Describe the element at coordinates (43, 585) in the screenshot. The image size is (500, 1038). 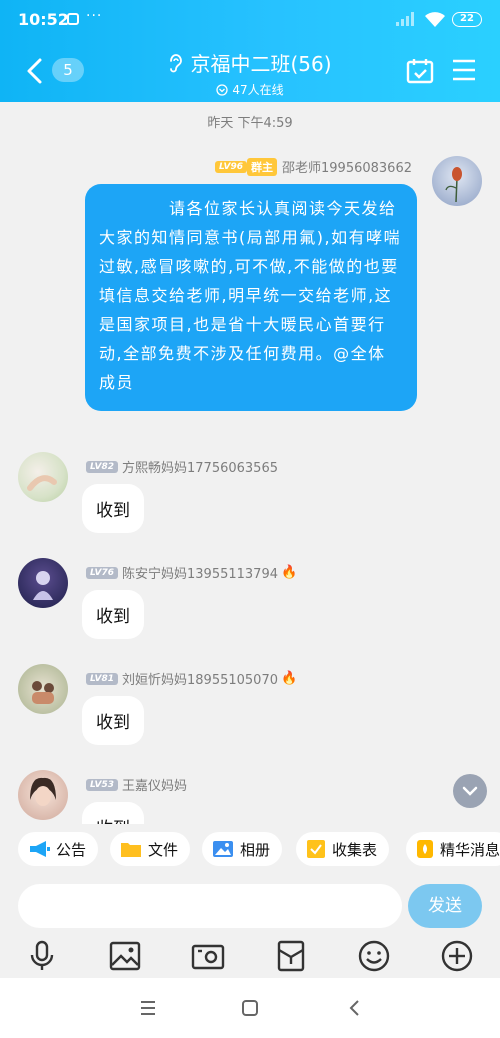
I see `anime-avatar-icon` at that location.